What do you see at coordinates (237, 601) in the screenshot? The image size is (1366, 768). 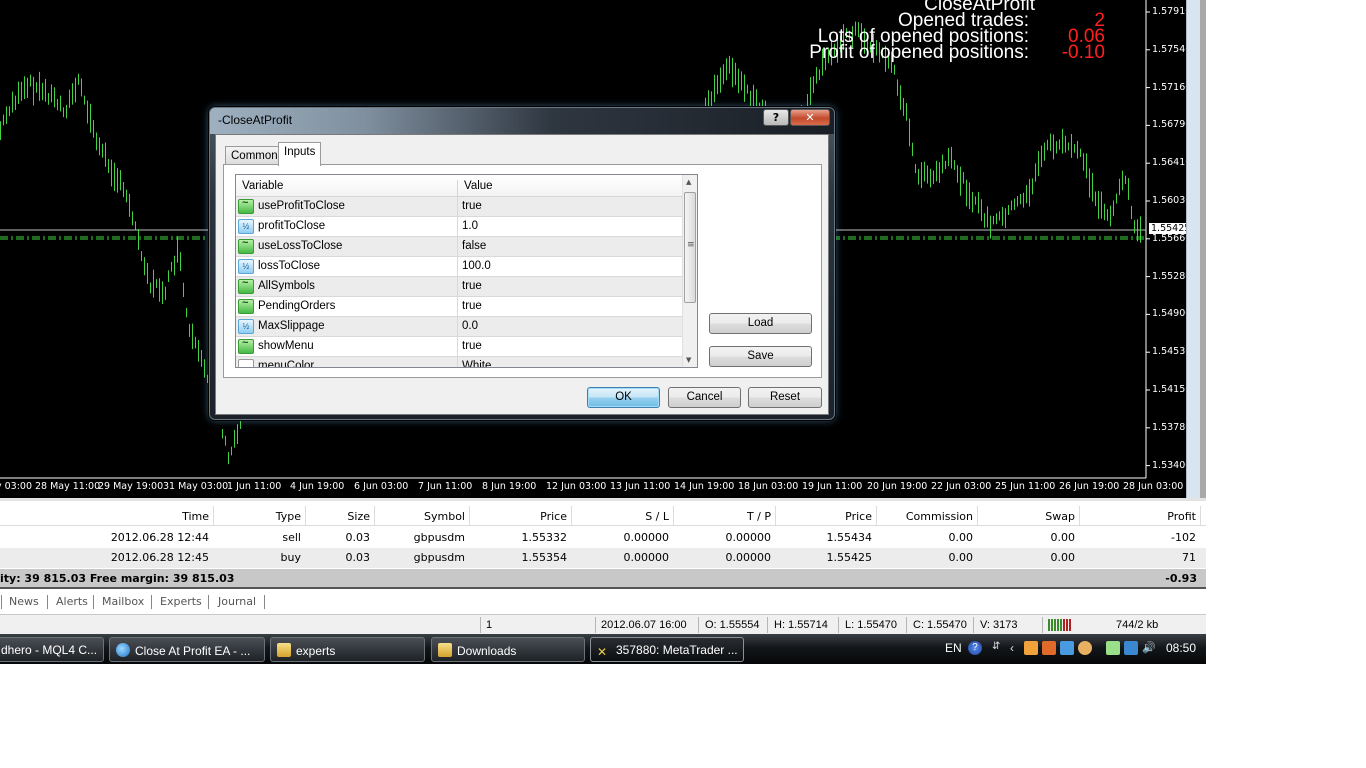 I see `tab-journal: Journal` at bounding box center [237, 601].